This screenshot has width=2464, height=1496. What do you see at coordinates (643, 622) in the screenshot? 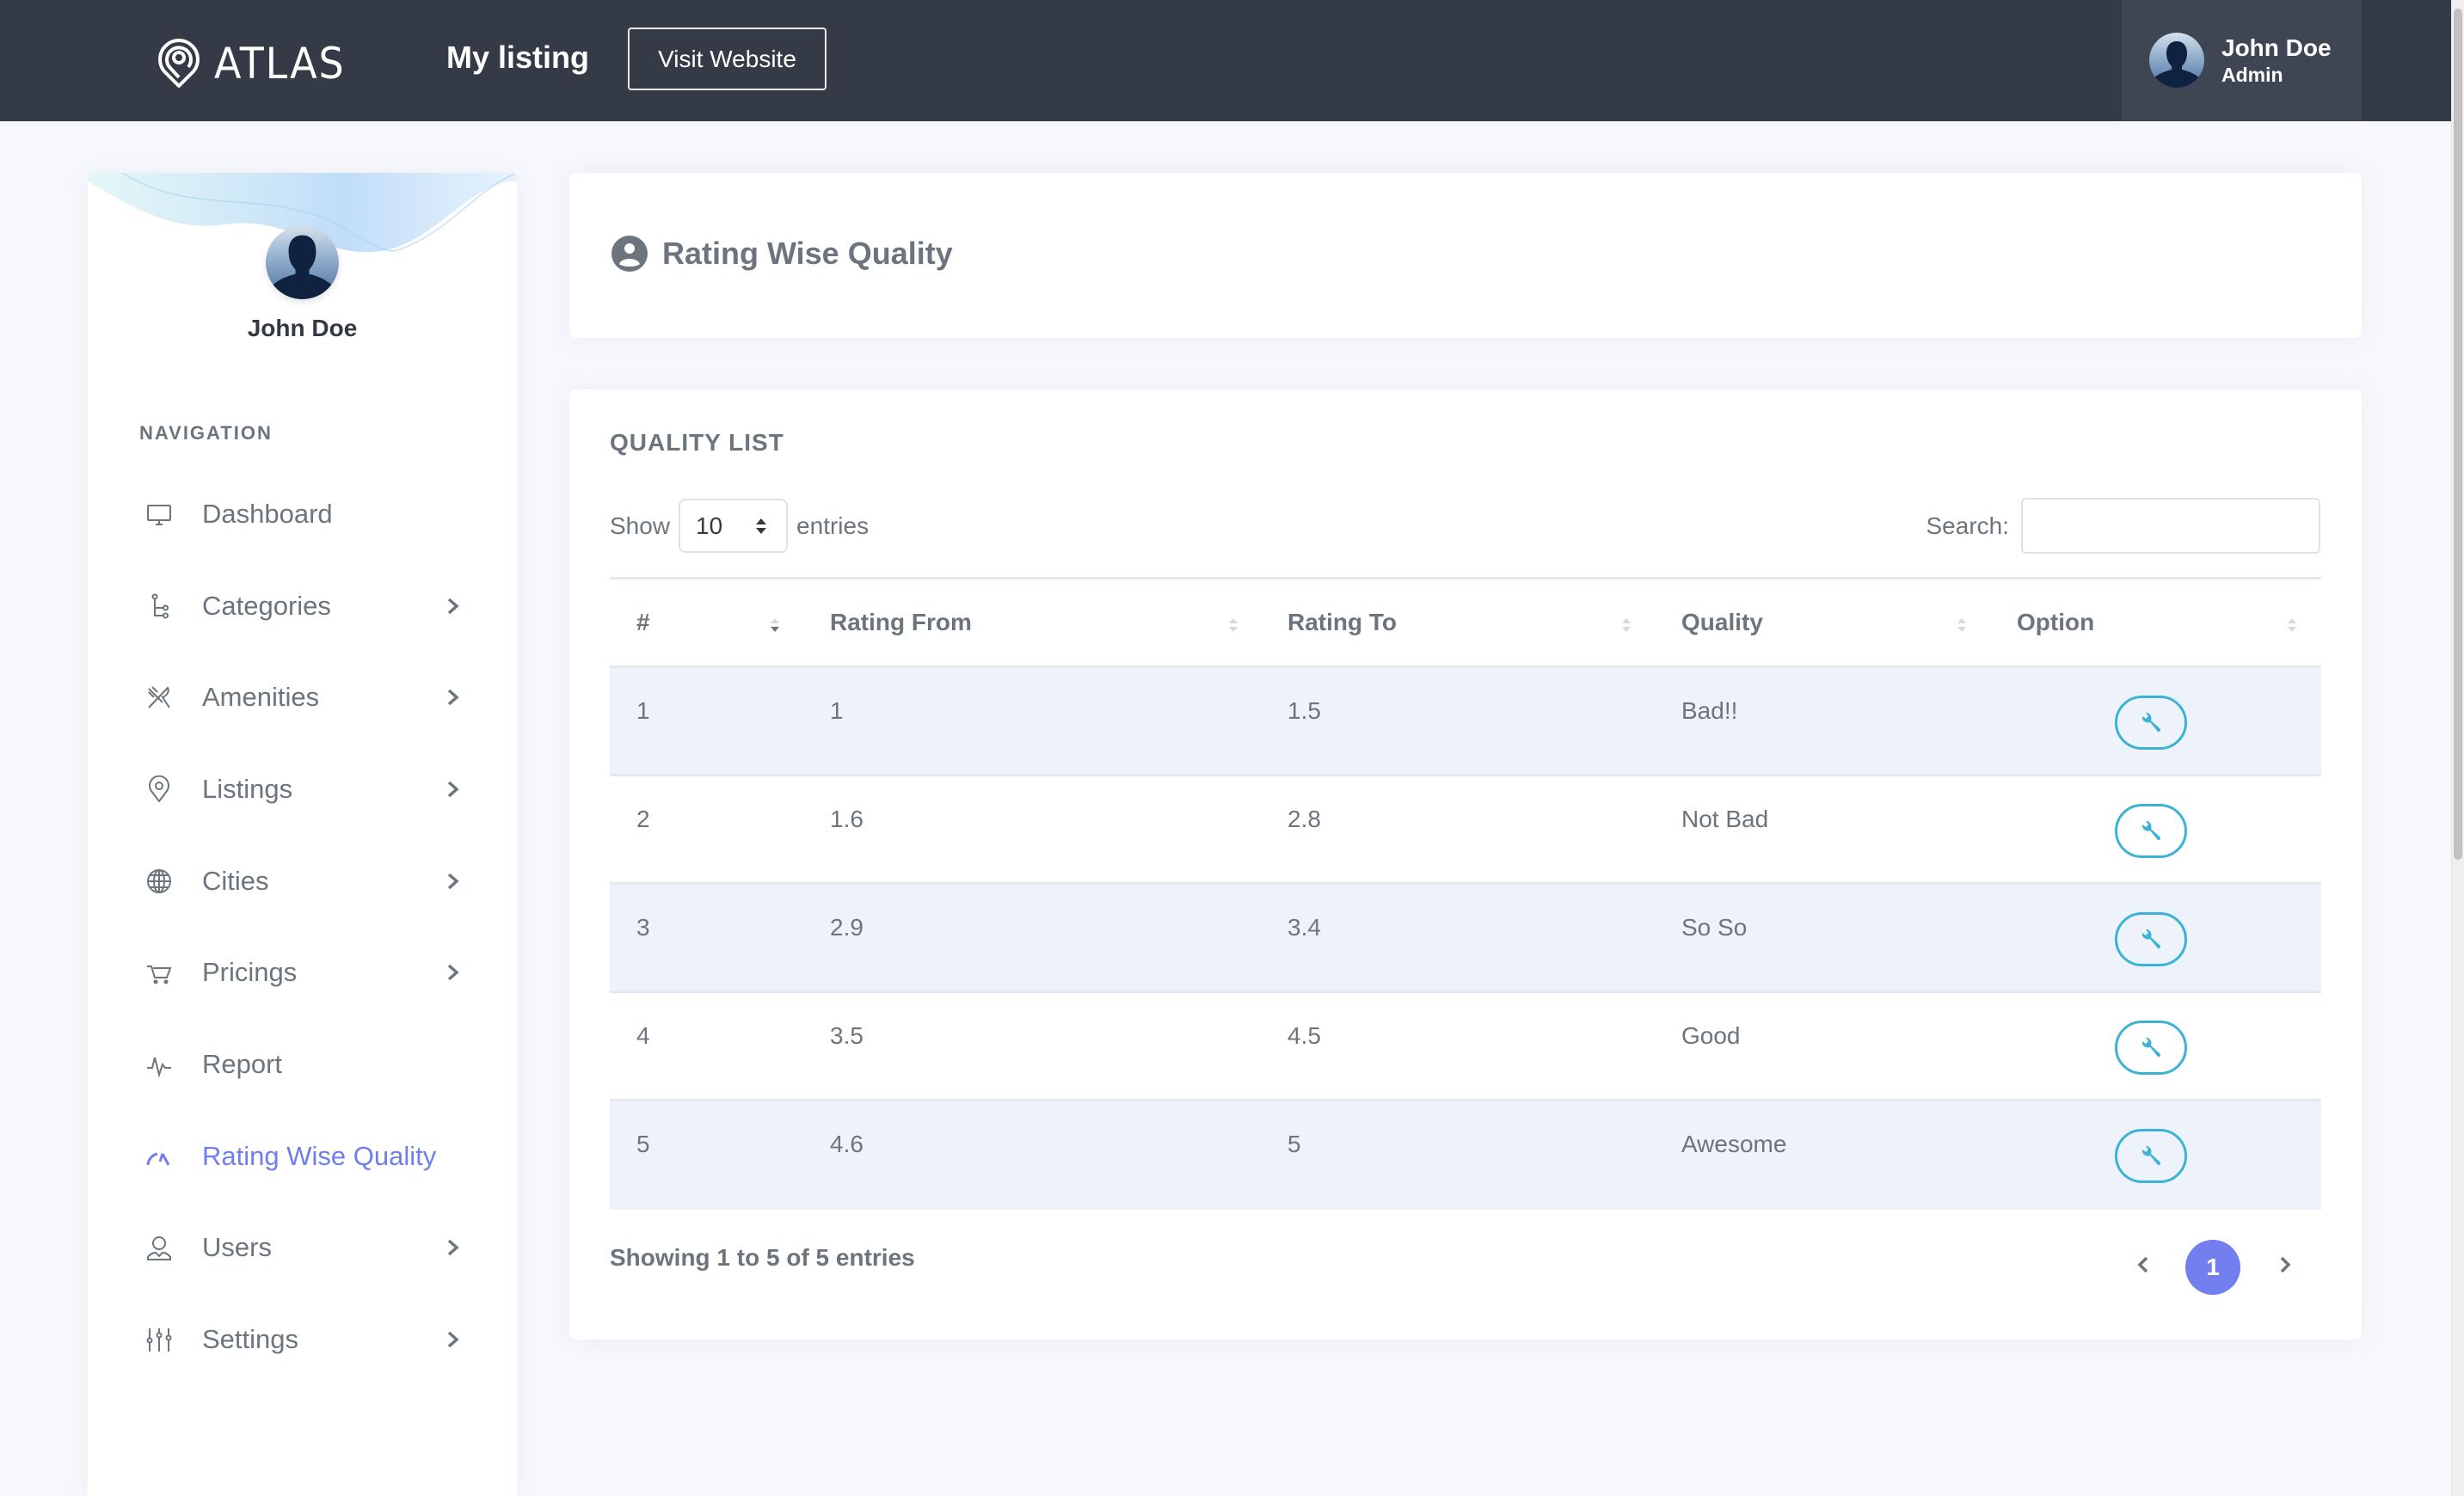
I see `column-header-number: #` at bounding box center [643, 622].